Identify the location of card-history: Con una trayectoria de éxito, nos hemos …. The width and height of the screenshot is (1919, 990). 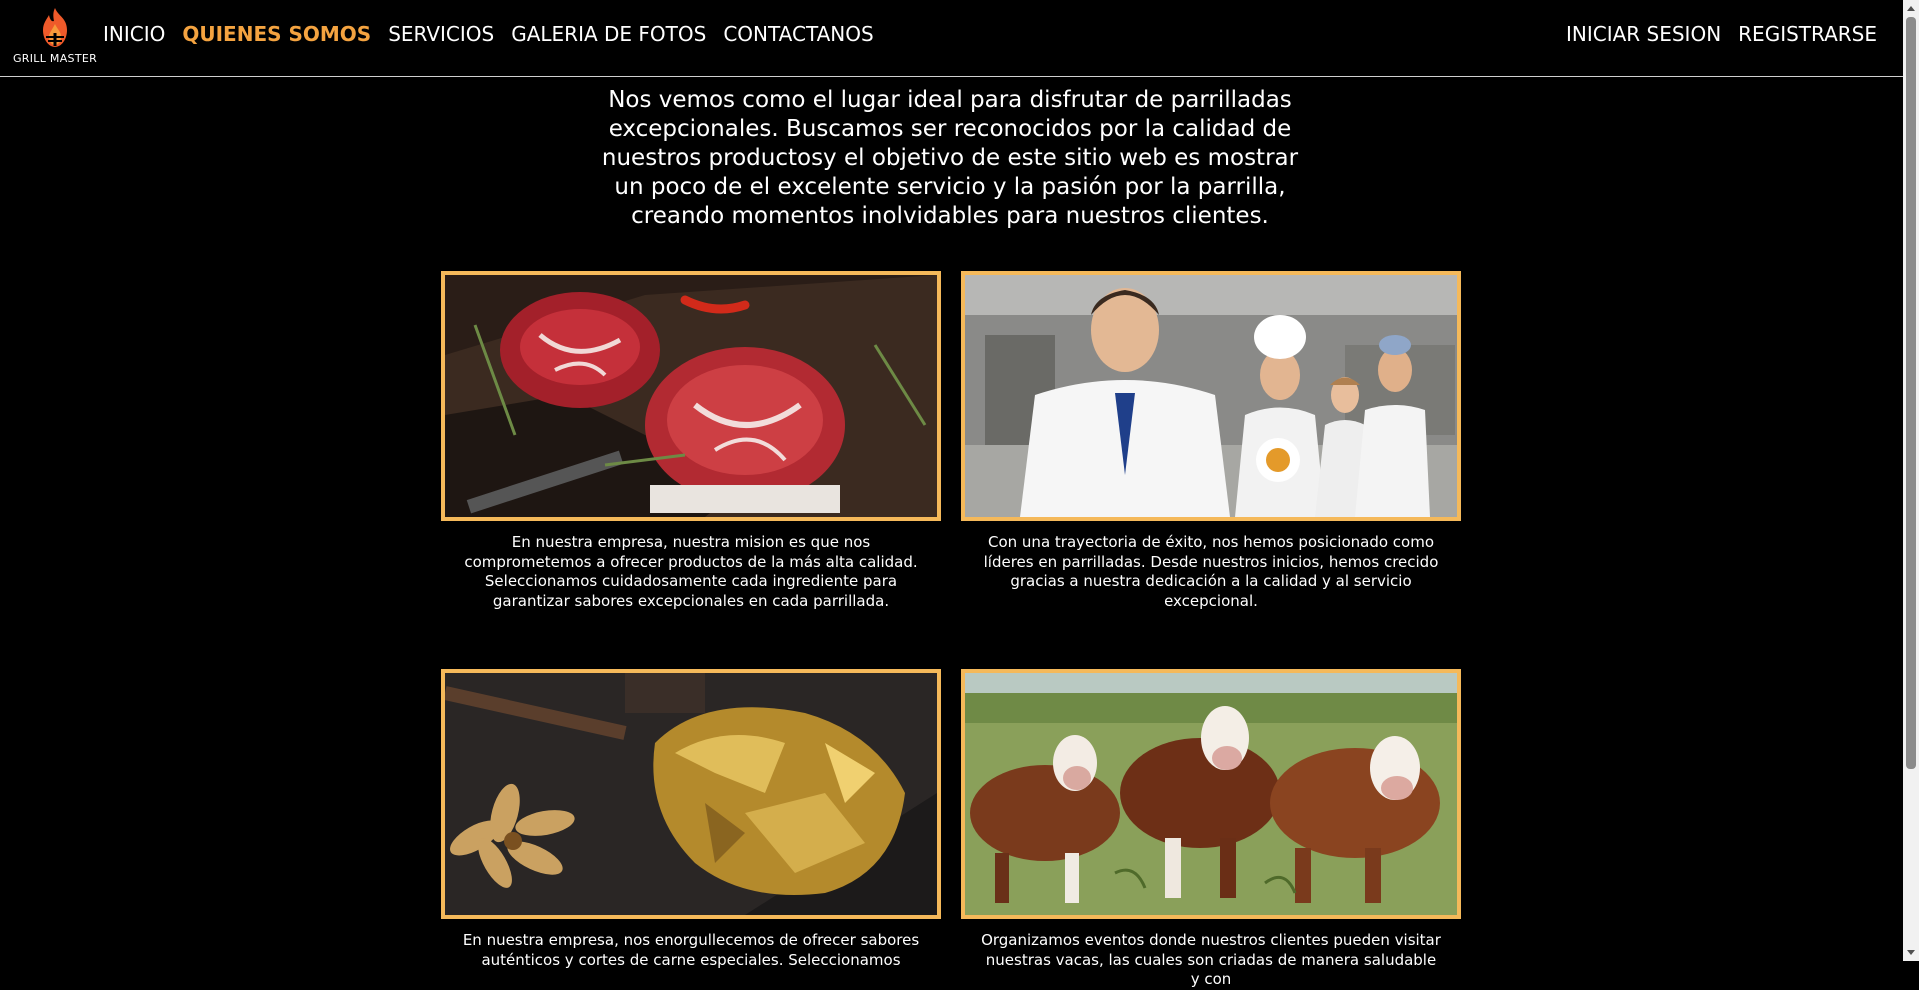
(1211, 441).